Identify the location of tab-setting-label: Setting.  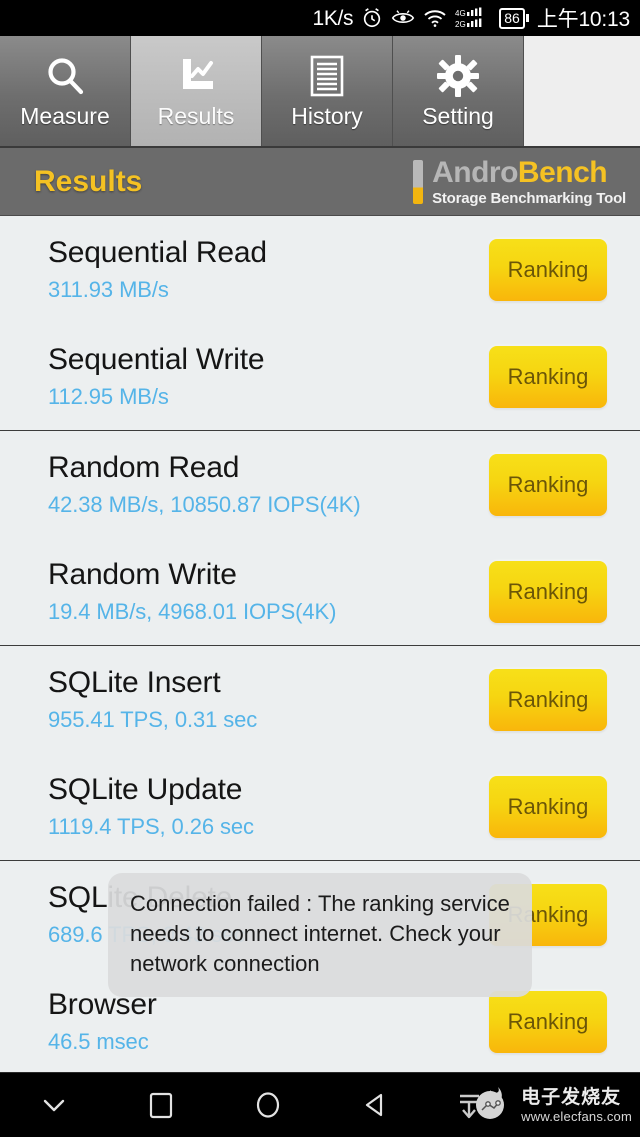
(458, 115).